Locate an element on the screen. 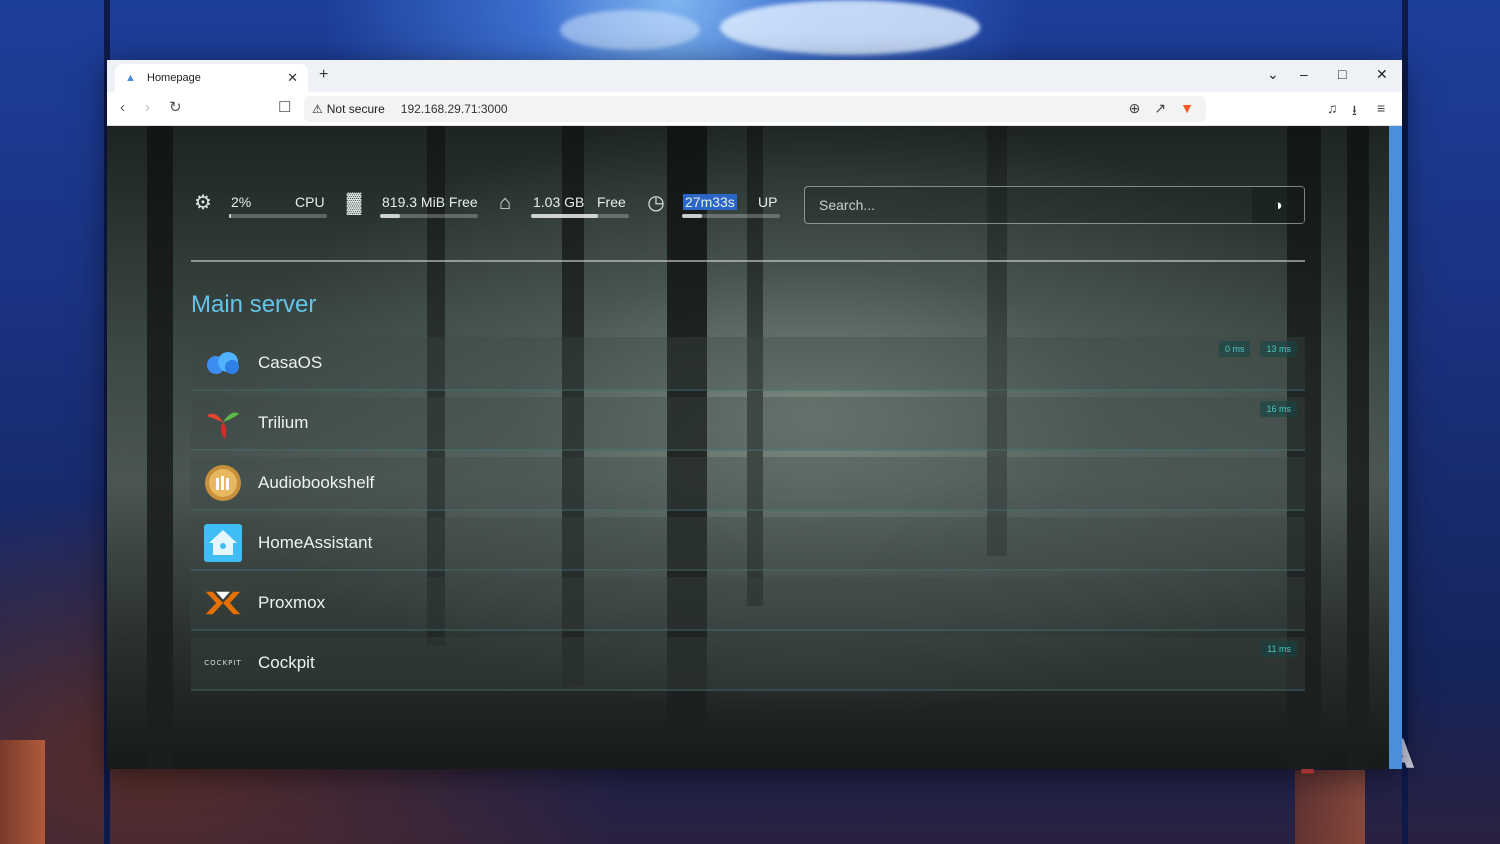  cpu-bar is located at coordinates (278, 216).